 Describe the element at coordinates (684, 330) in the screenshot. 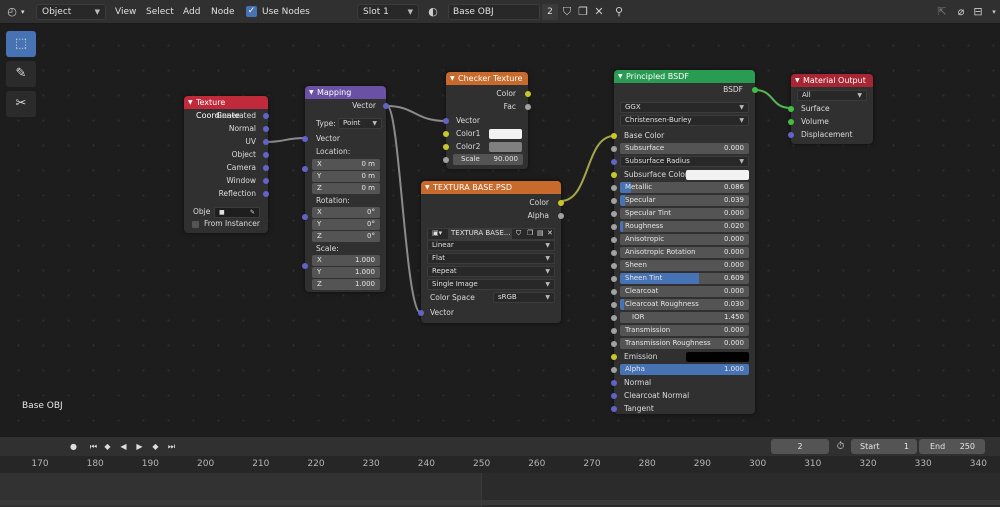

I see `transmission-field: Transmission 0.000` at that location.